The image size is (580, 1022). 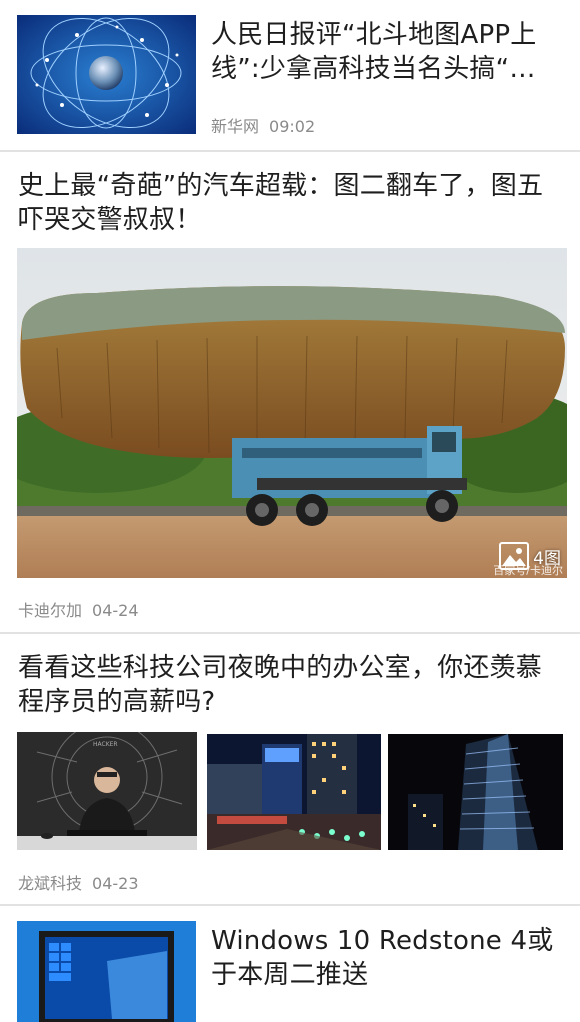 What do you see at coordinates (263, 125) in the screenshot?
I see `news-meta: 新华网 09:02` at bounding box center [263, 125].